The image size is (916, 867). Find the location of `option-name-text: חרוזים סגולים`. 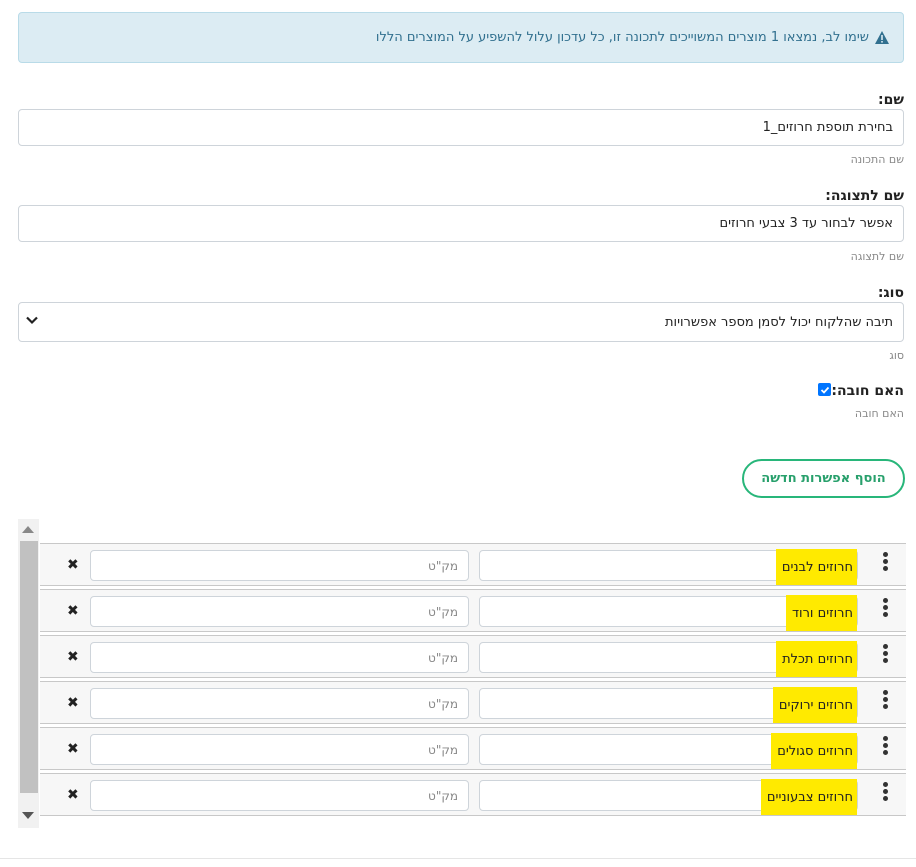

option-name-text: חרוזים סגולים is located at coordinates (814, 751).